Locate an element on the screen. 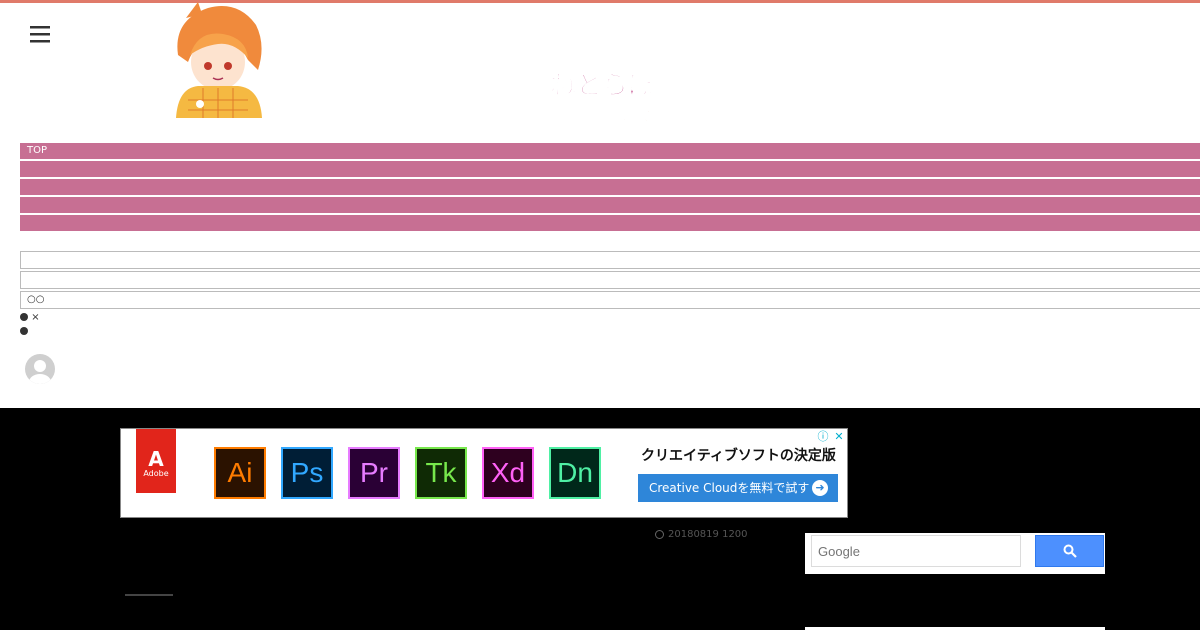 The width and height of the screenshot is (1200, 630). ad-cta-label: Creative Cloudを無料で試す is located at coordinates (729, 488).